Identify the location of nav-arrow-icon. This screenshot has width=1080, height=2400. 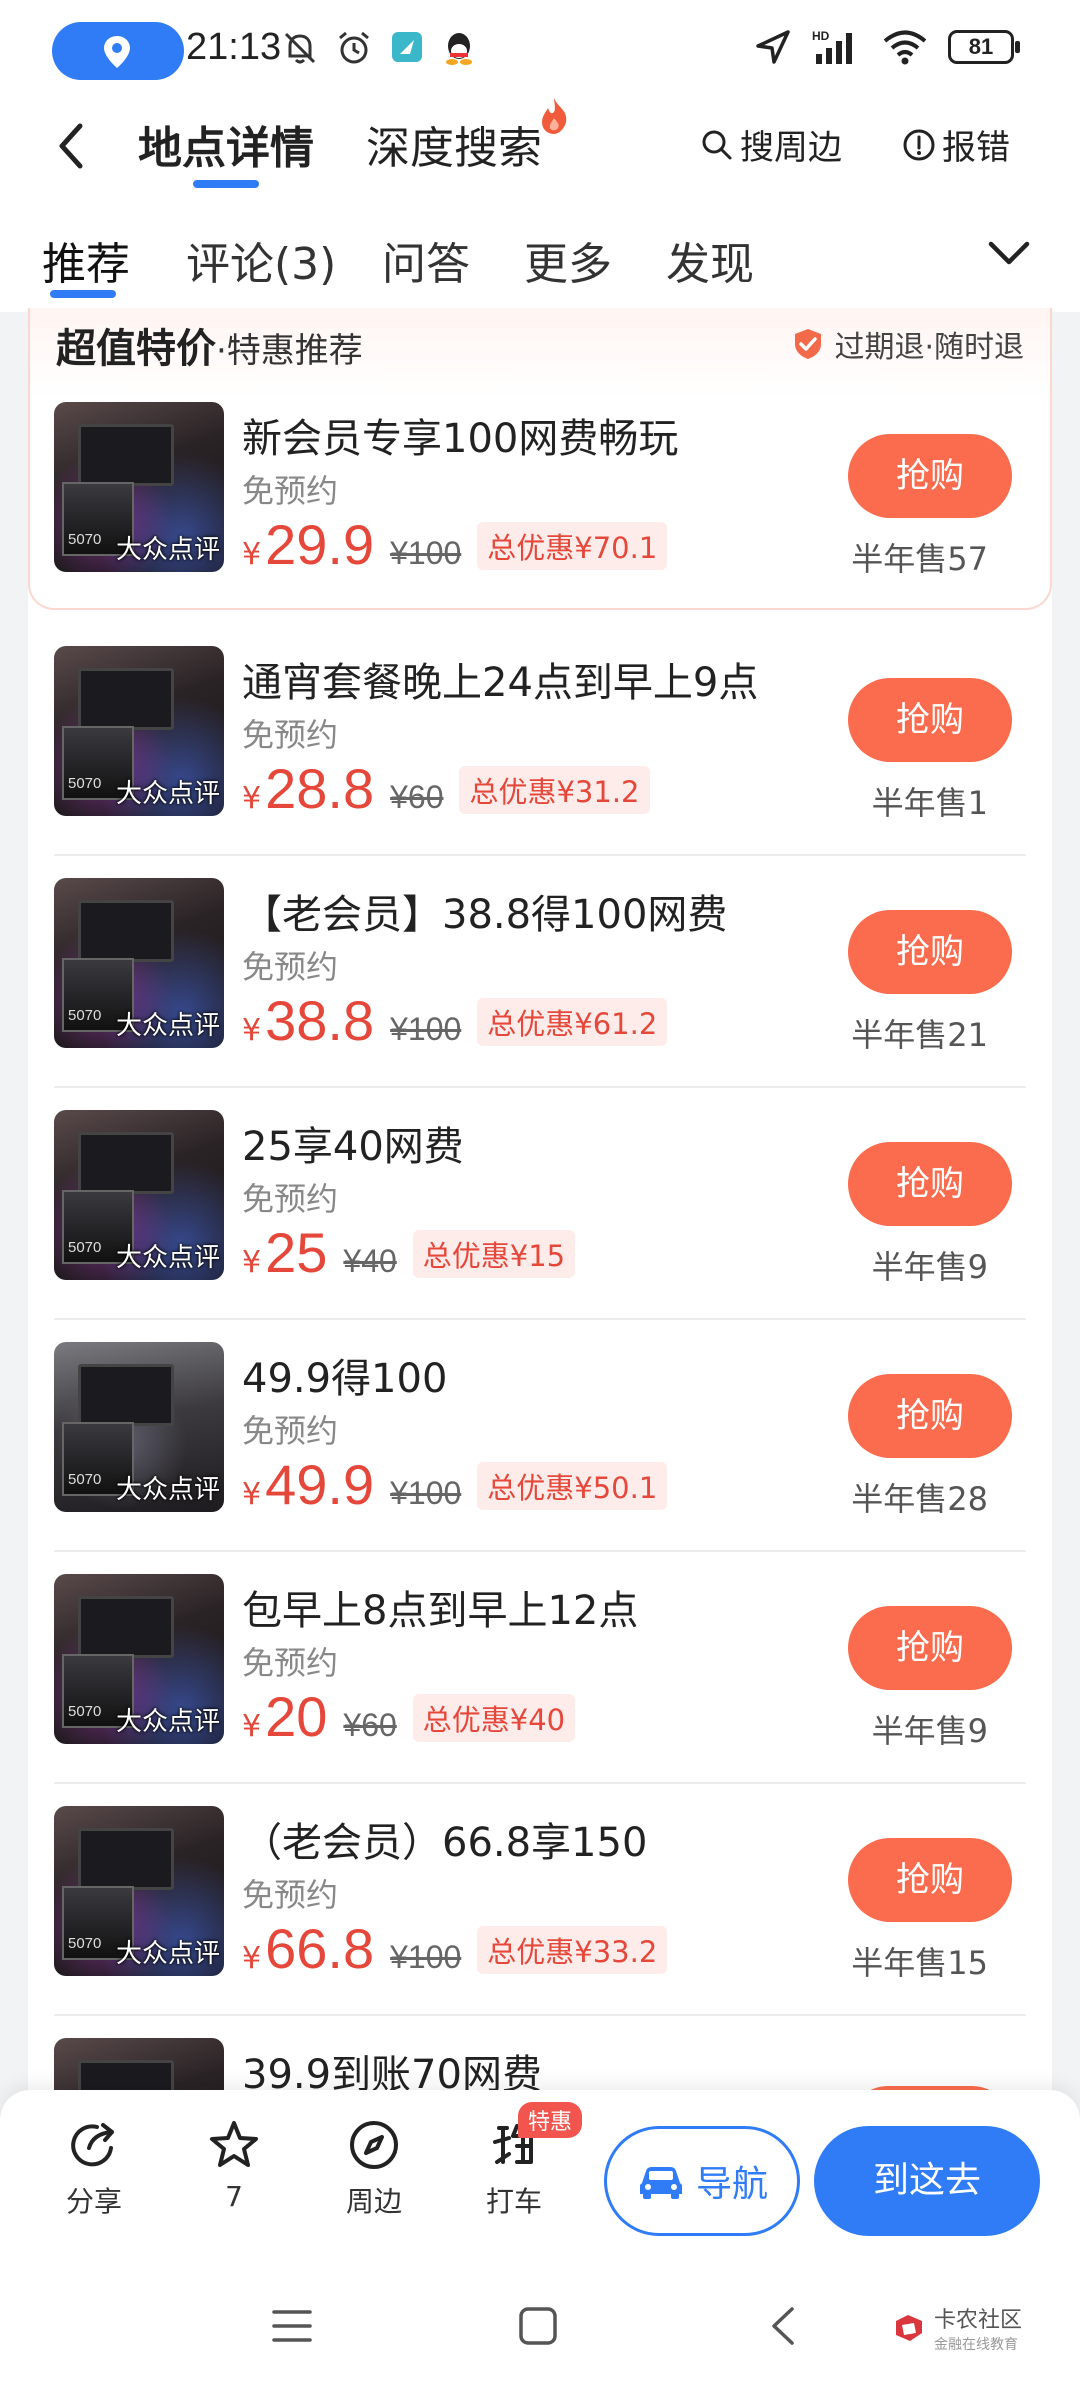
(773, 47).